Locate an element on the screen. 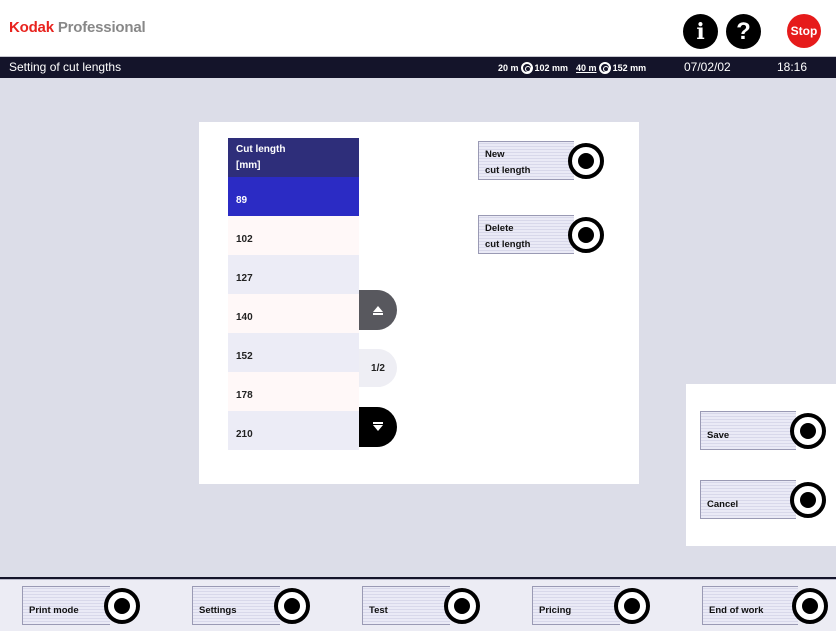  settings-button: Settings is located at coordinates (251, 605).